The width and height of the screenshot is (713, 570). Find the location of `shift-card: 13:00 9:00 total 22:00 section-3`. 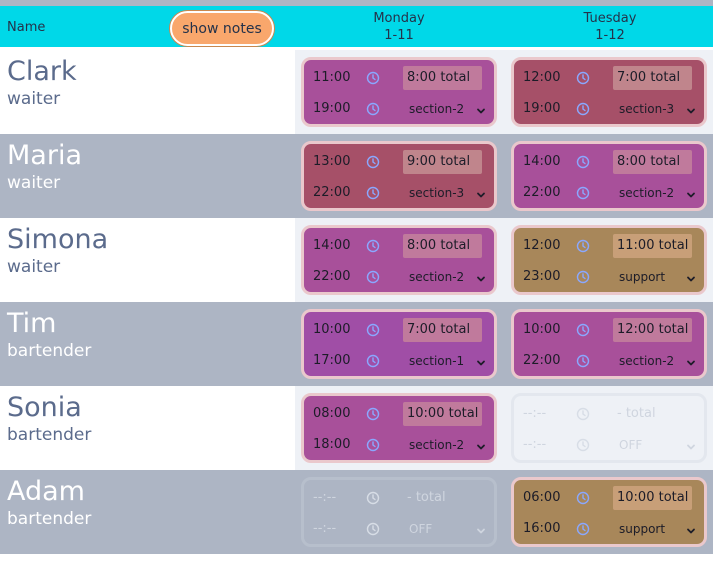

shift-card: 13:00 9:00 total 22:00 section-3 is located at coordinates (399, 176).